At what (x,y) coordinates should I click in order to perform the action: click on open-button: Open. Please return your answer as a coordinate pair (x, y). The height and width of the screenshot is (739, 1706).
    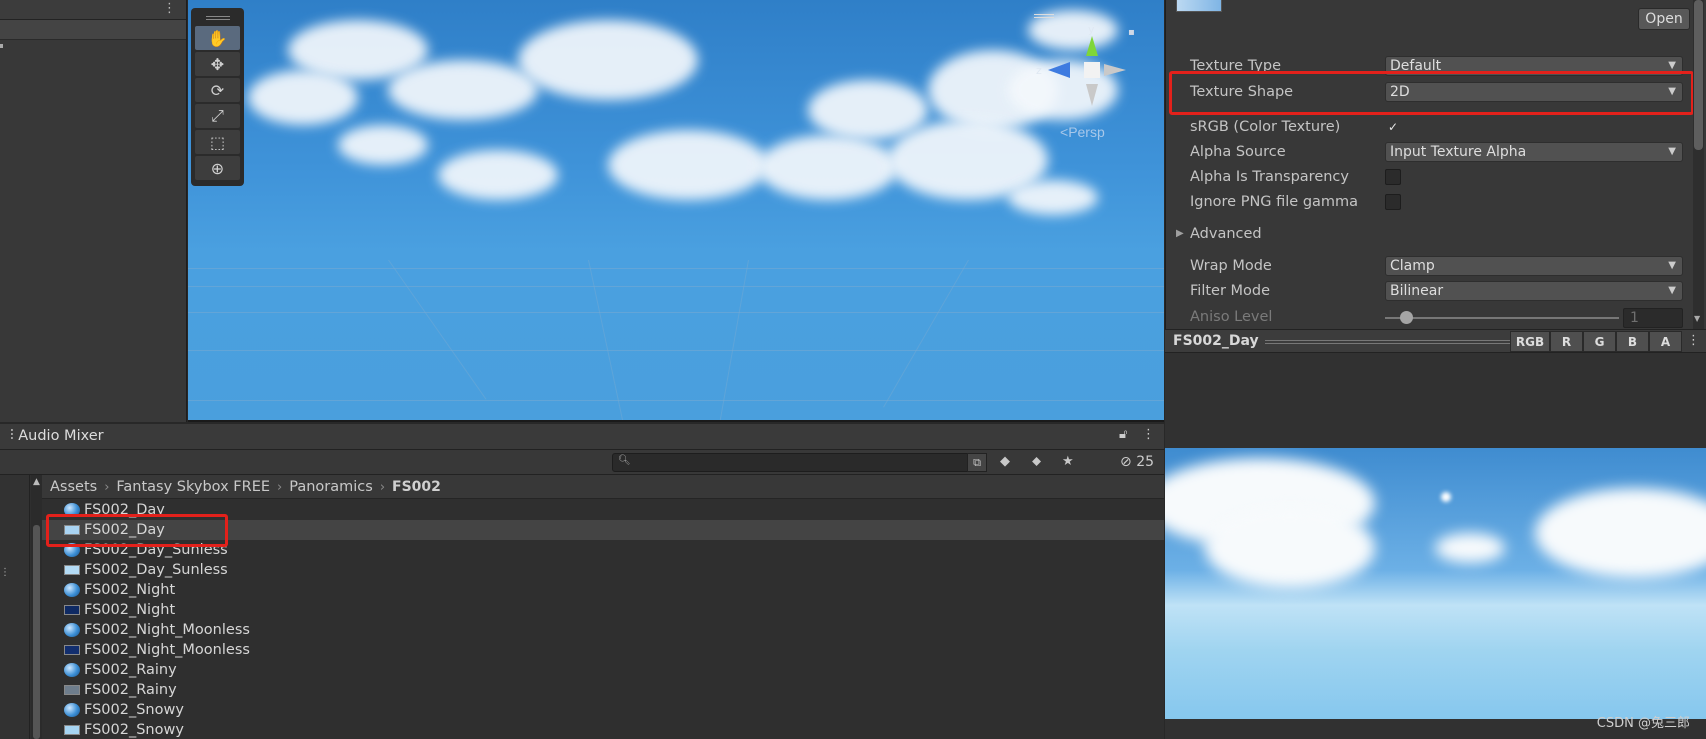
    Looking at the image, I should click on (1664, 19).